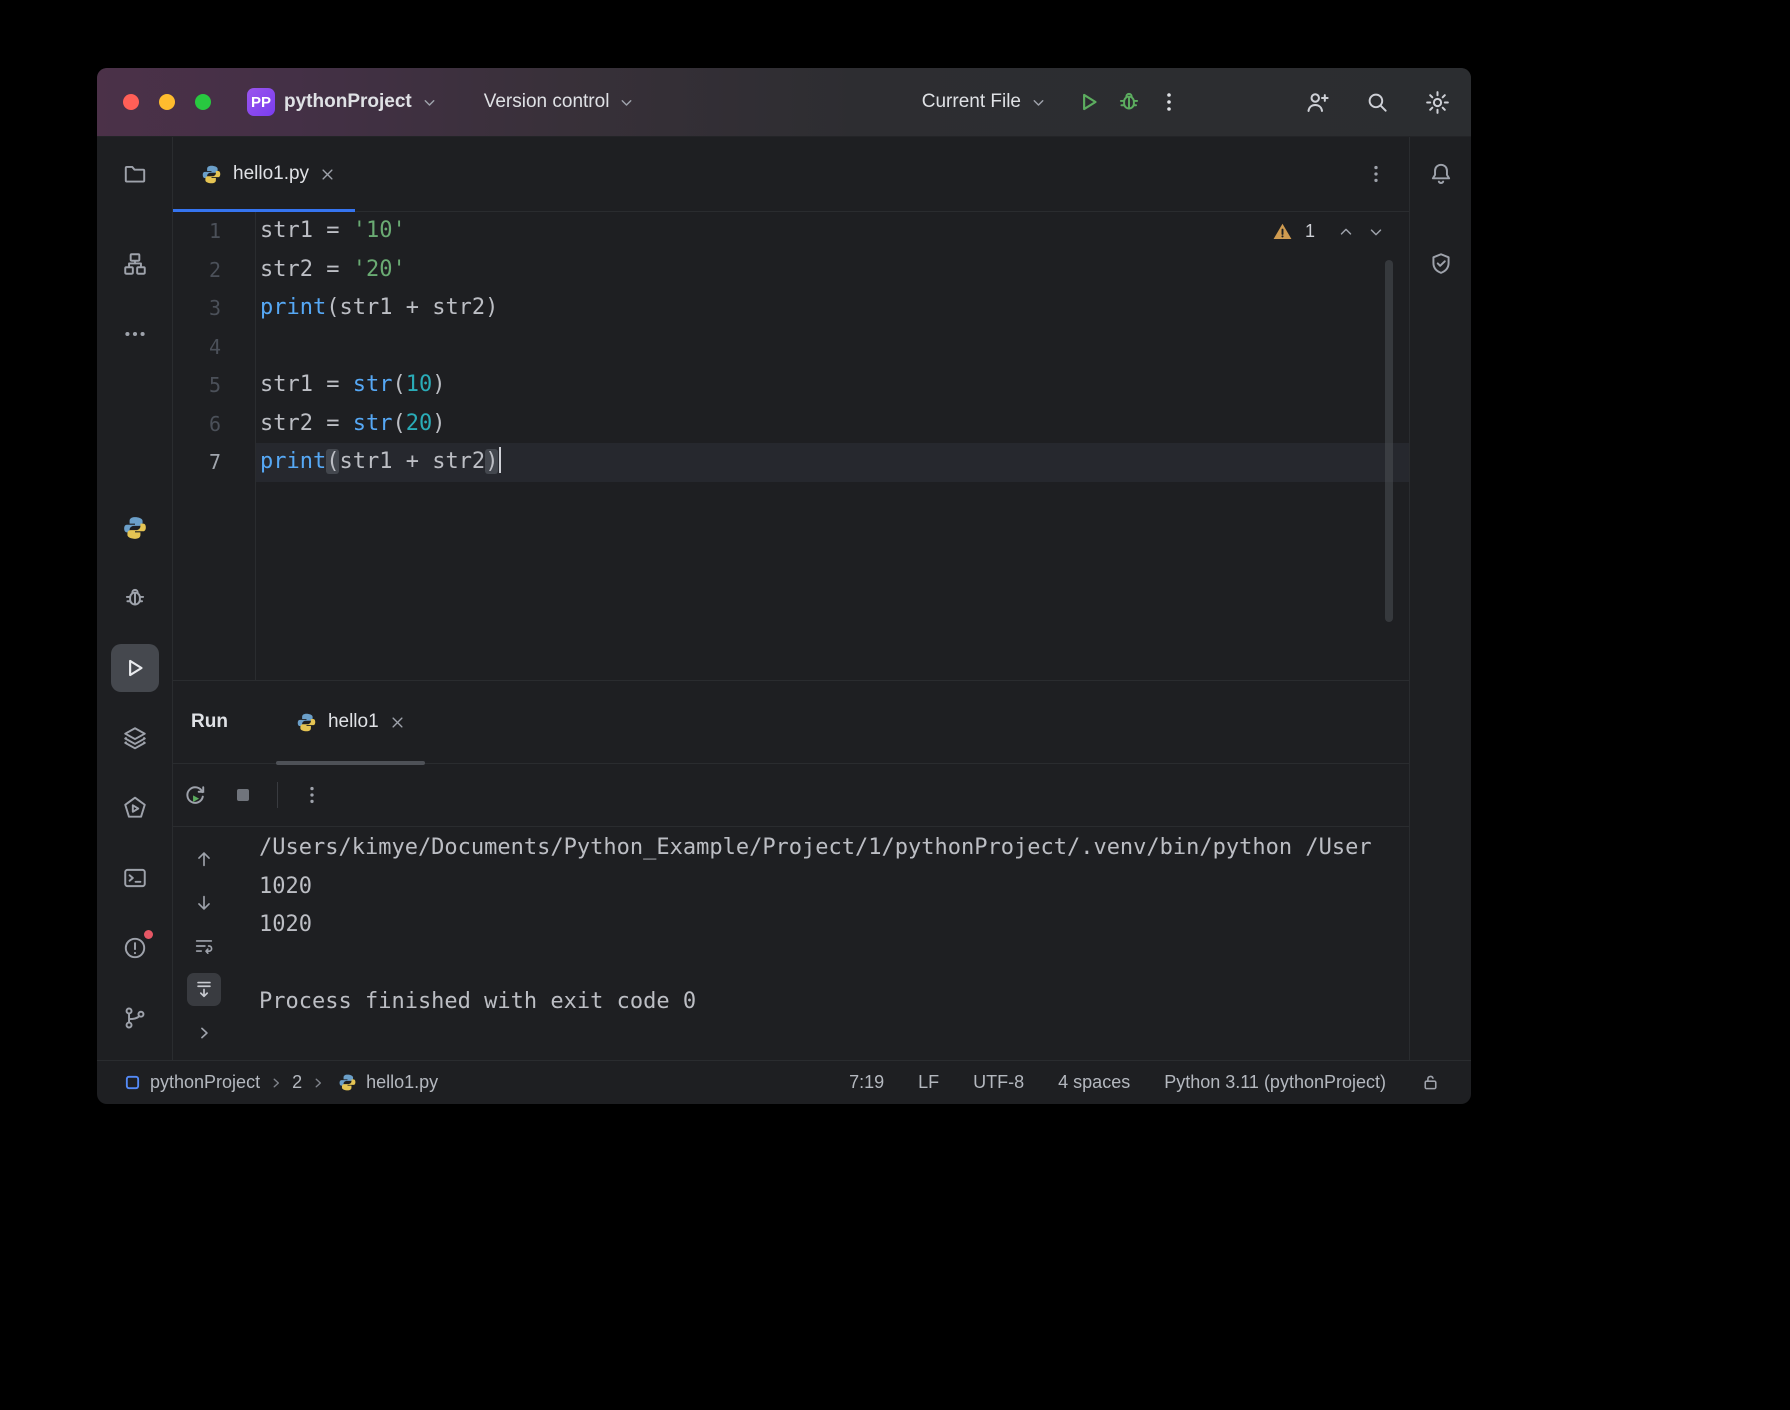 The image size is (1790, 1410). What do you see at coordinates (204, 859) in the screenshot?
I see `scroll-up-button` at bounding box center [204, 859].